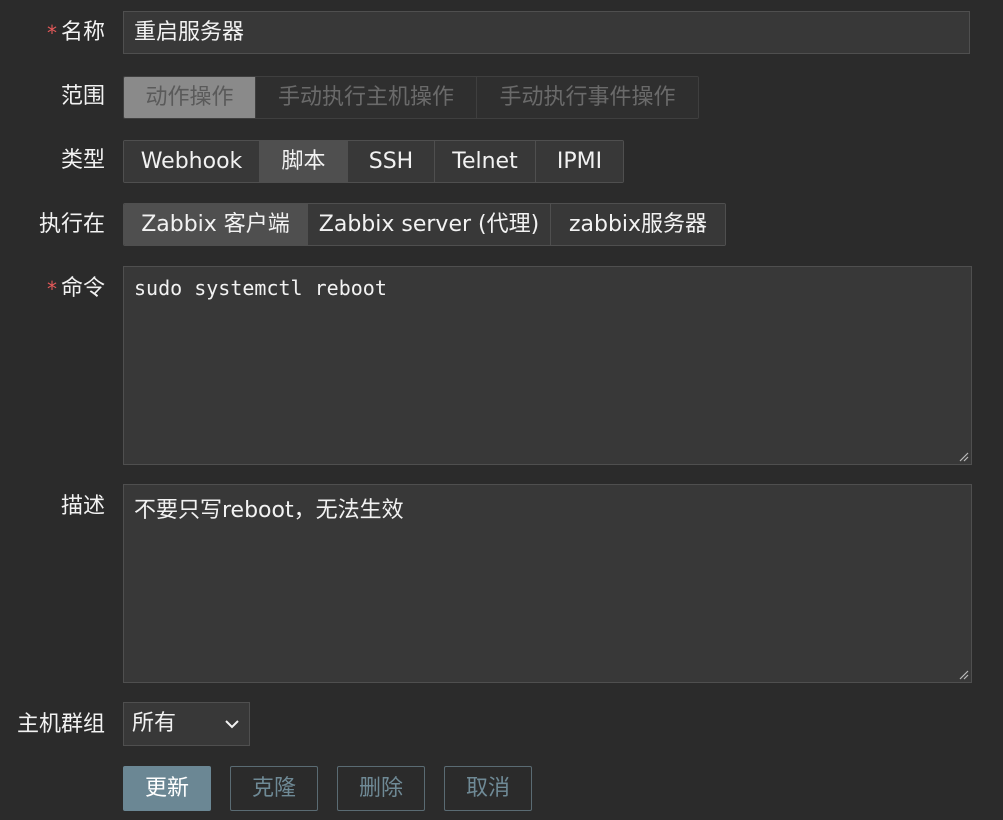 The image size is (1003, 820). I want to click on type-segmented: Webhook 脚本 SSH Telnet IPMI, so click(373, 161).